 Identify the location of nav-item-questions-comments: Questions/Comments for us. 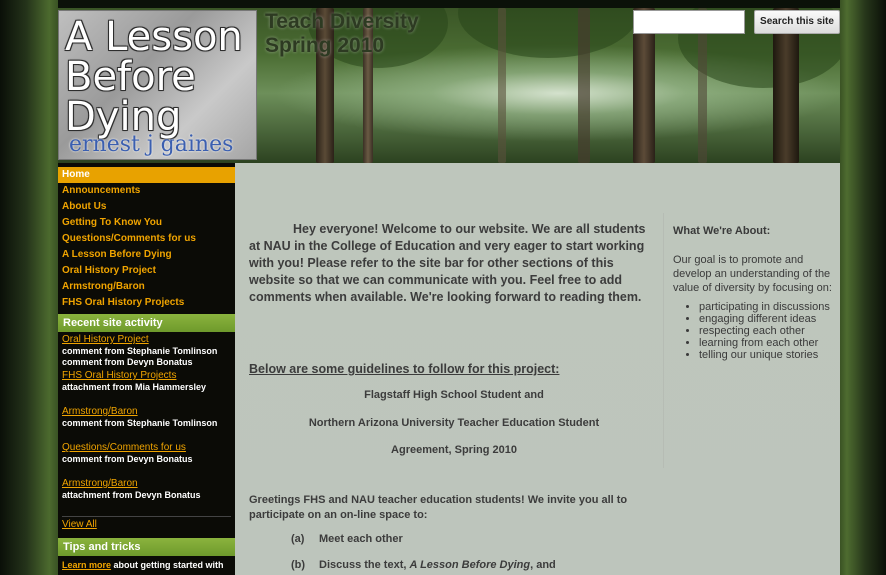
(146, 239).